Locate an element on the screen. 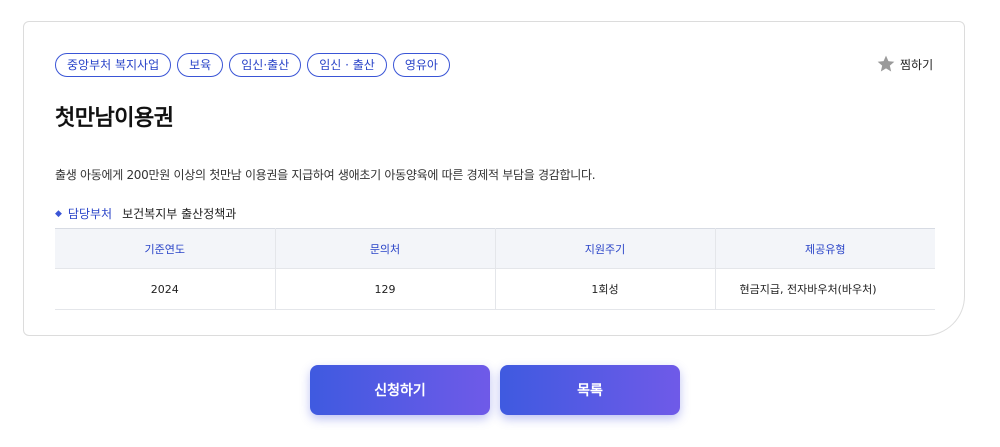 The width and height of the screenshot is (1000, 447). header-contact: 문의처 is located at coordinates (385, 248).